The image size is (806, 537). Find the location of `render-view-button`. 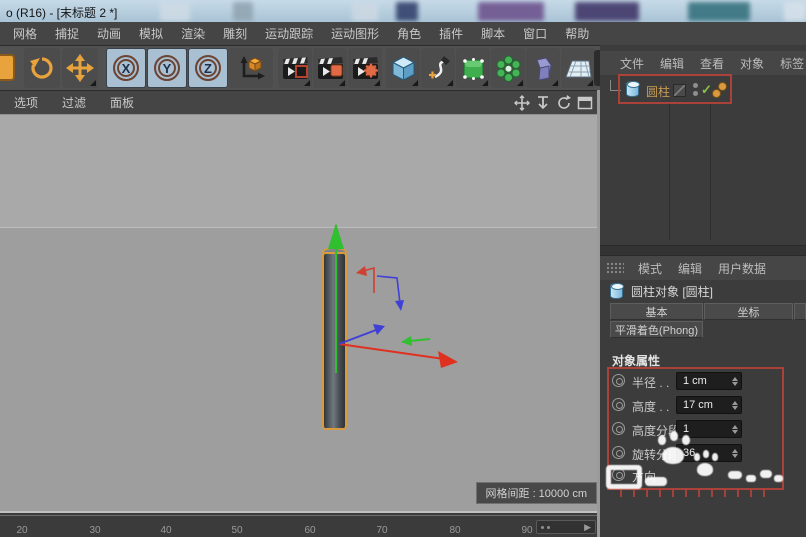

render-view-button is located at coordinates (295, 68).